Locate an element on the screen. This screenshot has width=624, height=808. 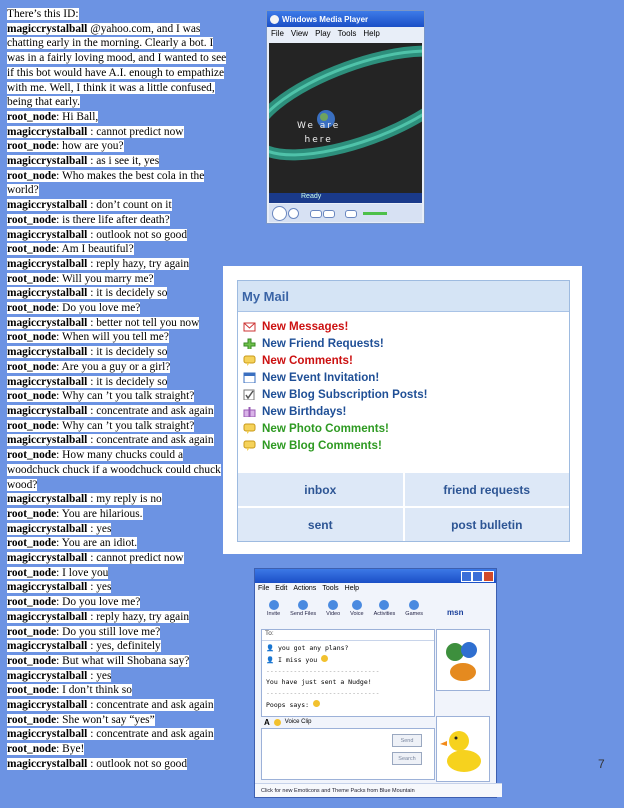
sent-button: sent is located at coordinates (320, 524).